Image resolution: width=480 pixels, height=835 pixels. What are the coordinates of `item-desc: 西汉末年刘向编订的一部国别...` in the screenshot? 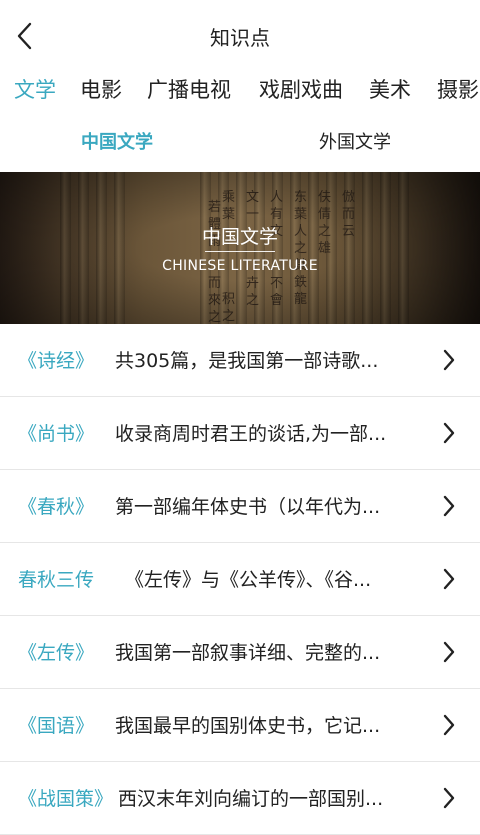 It's located at (251, 799).